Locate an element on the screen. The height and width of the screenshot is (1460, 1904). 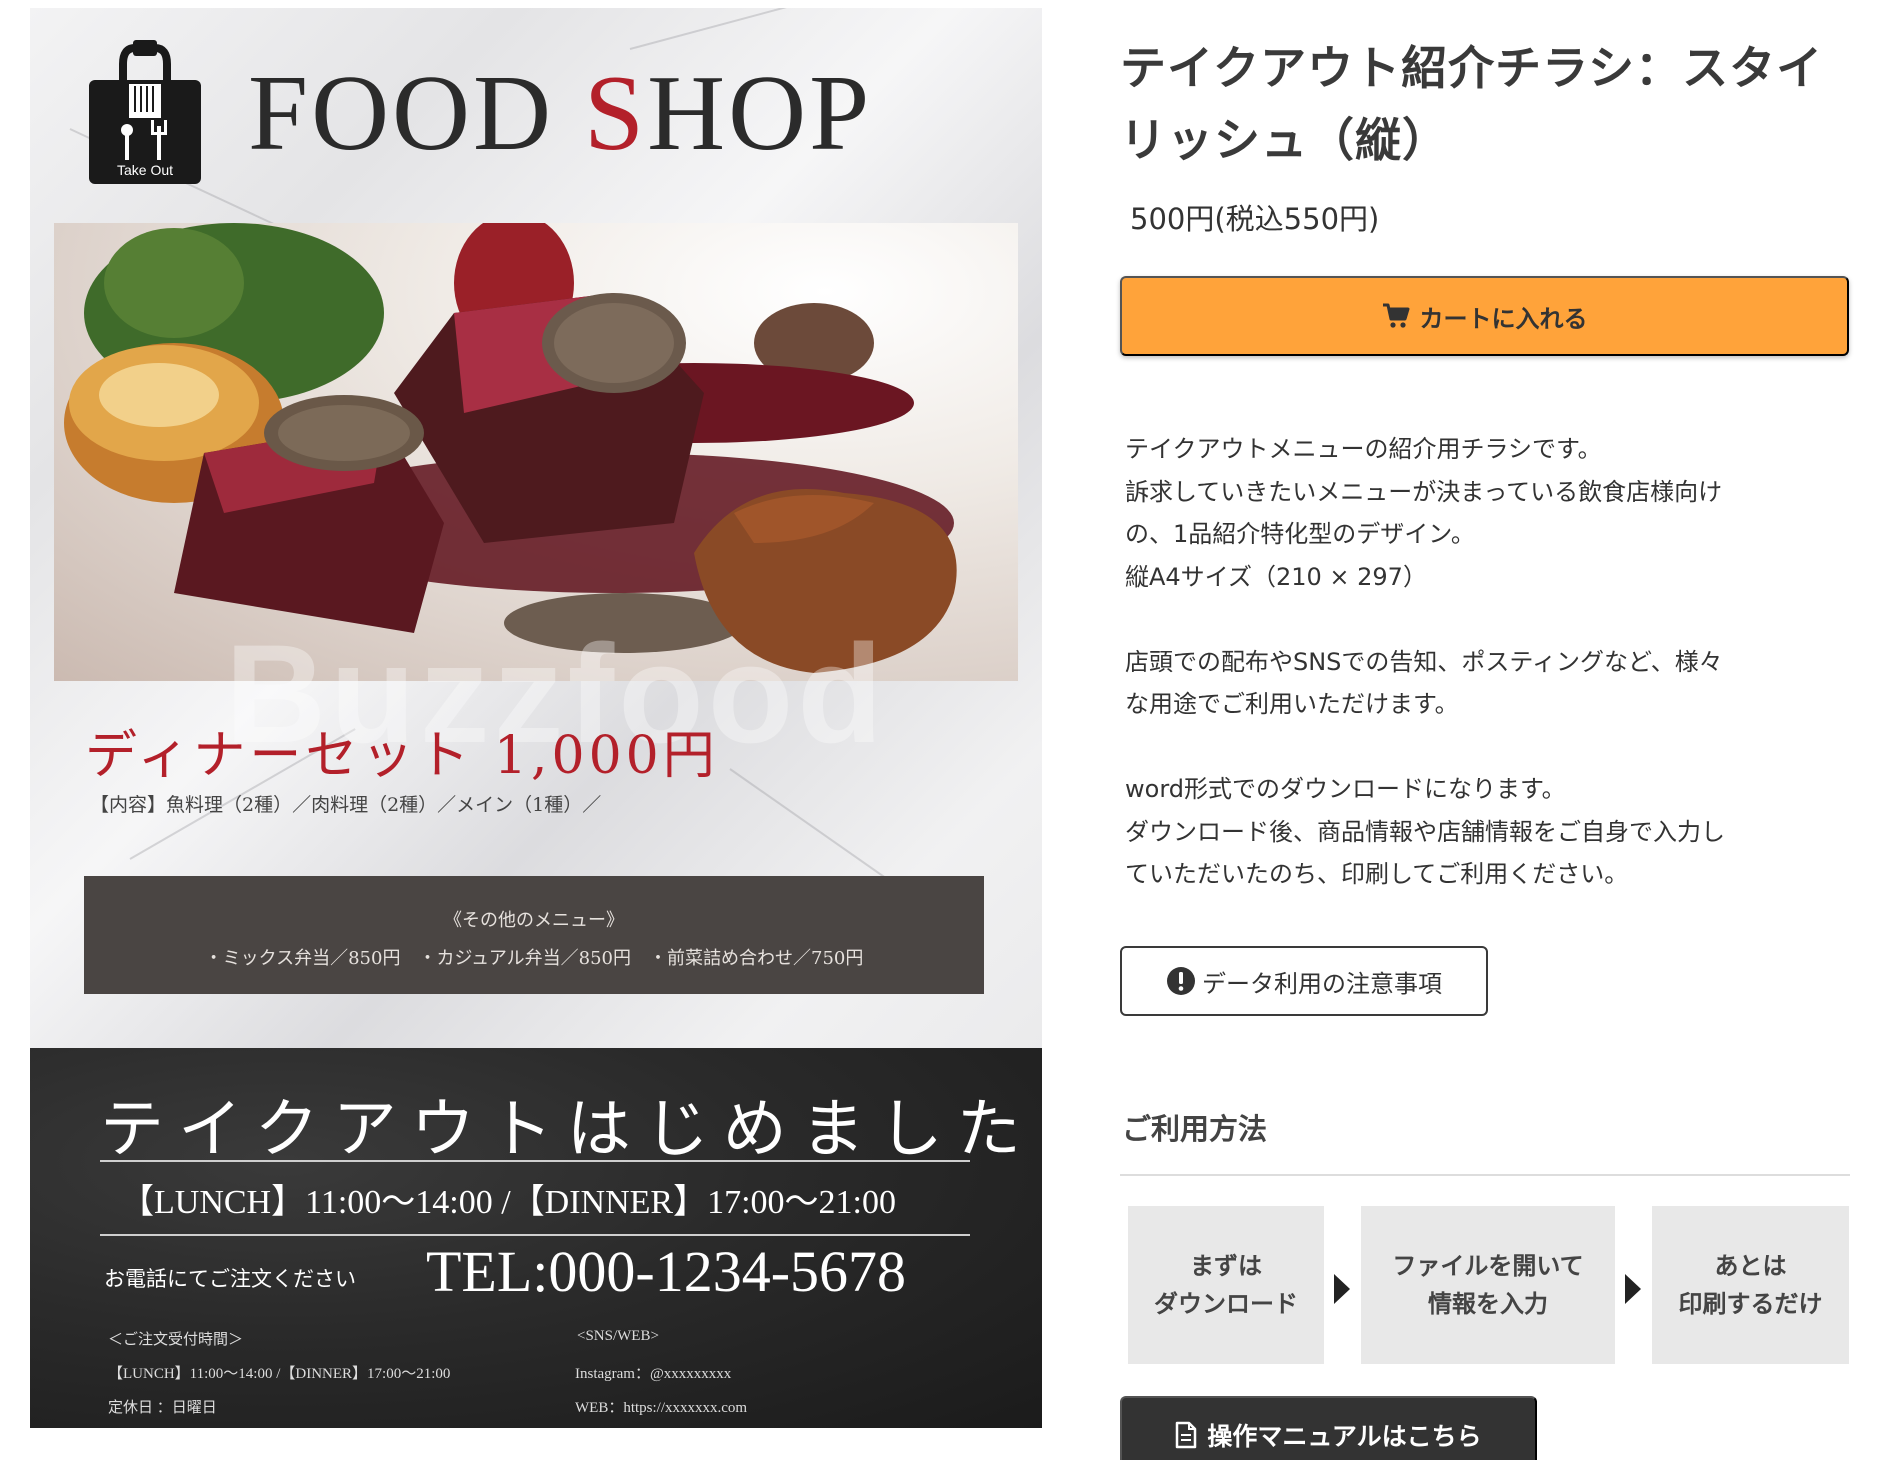
closed-day: 定休日 ：日曜日 is located at coordinates (162, 1408).